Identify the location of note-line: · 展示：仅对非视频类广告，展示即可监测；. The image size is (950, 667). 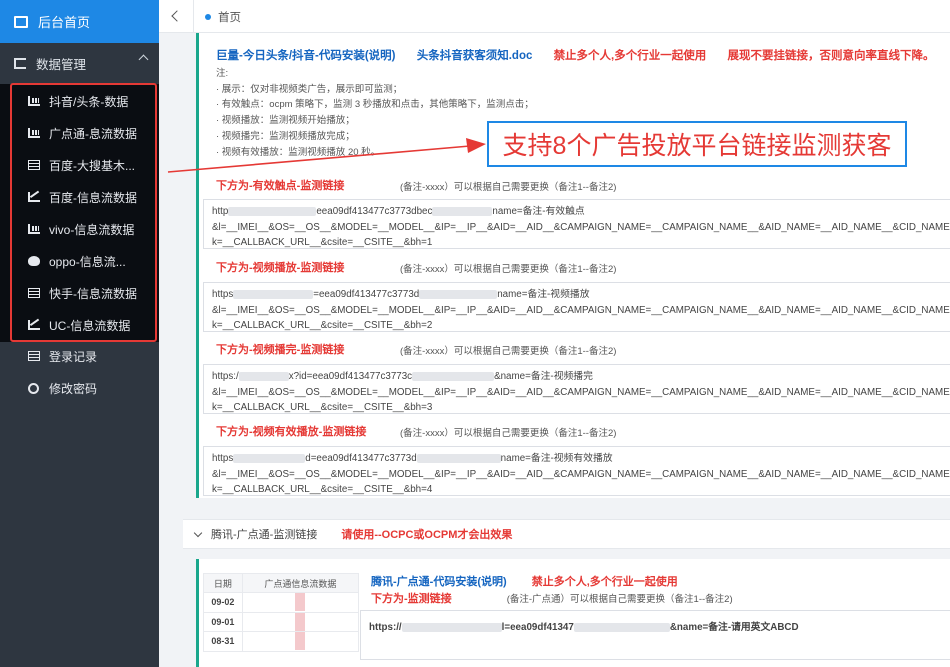
(309, 89).